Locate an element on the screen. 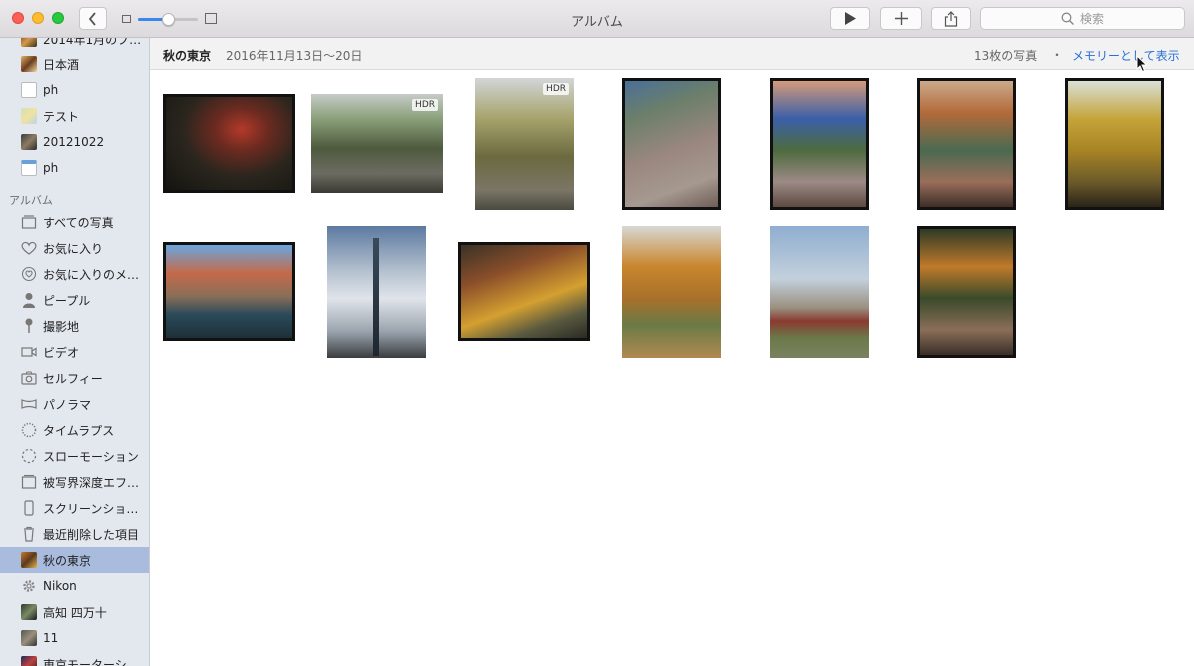 The height and width of the screenshot is (666, 1194). favorite-memories-icon is located at coordinates (29, 274).